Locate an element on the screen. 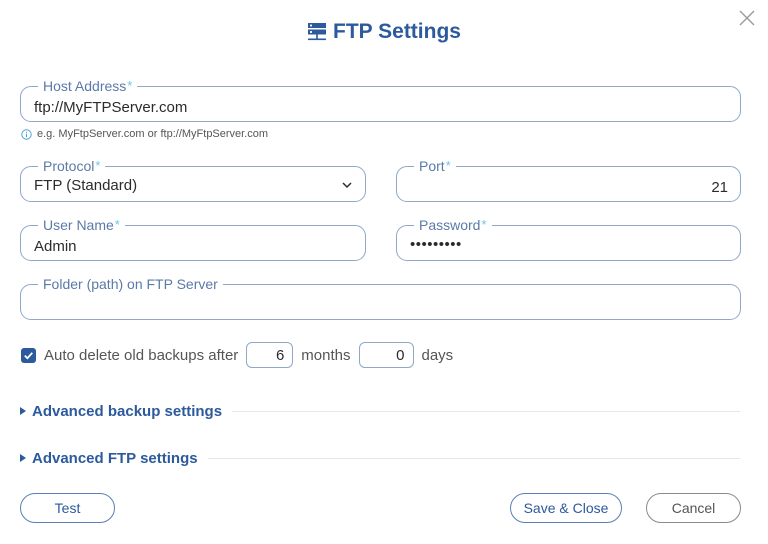 The width and height of the screenshot is (768, 544). dialog-title-text: FTP Settings is located at coordinates (397, 31).